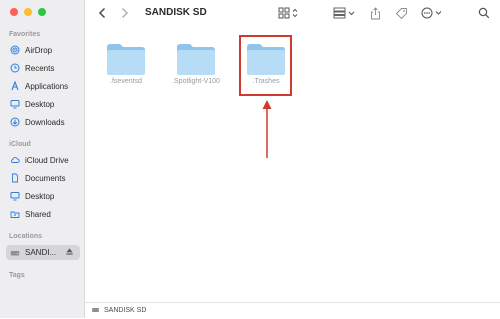 The image size is (500, 319). I want to click on folder-name: .Spotlight-V100, so click(196, 81).